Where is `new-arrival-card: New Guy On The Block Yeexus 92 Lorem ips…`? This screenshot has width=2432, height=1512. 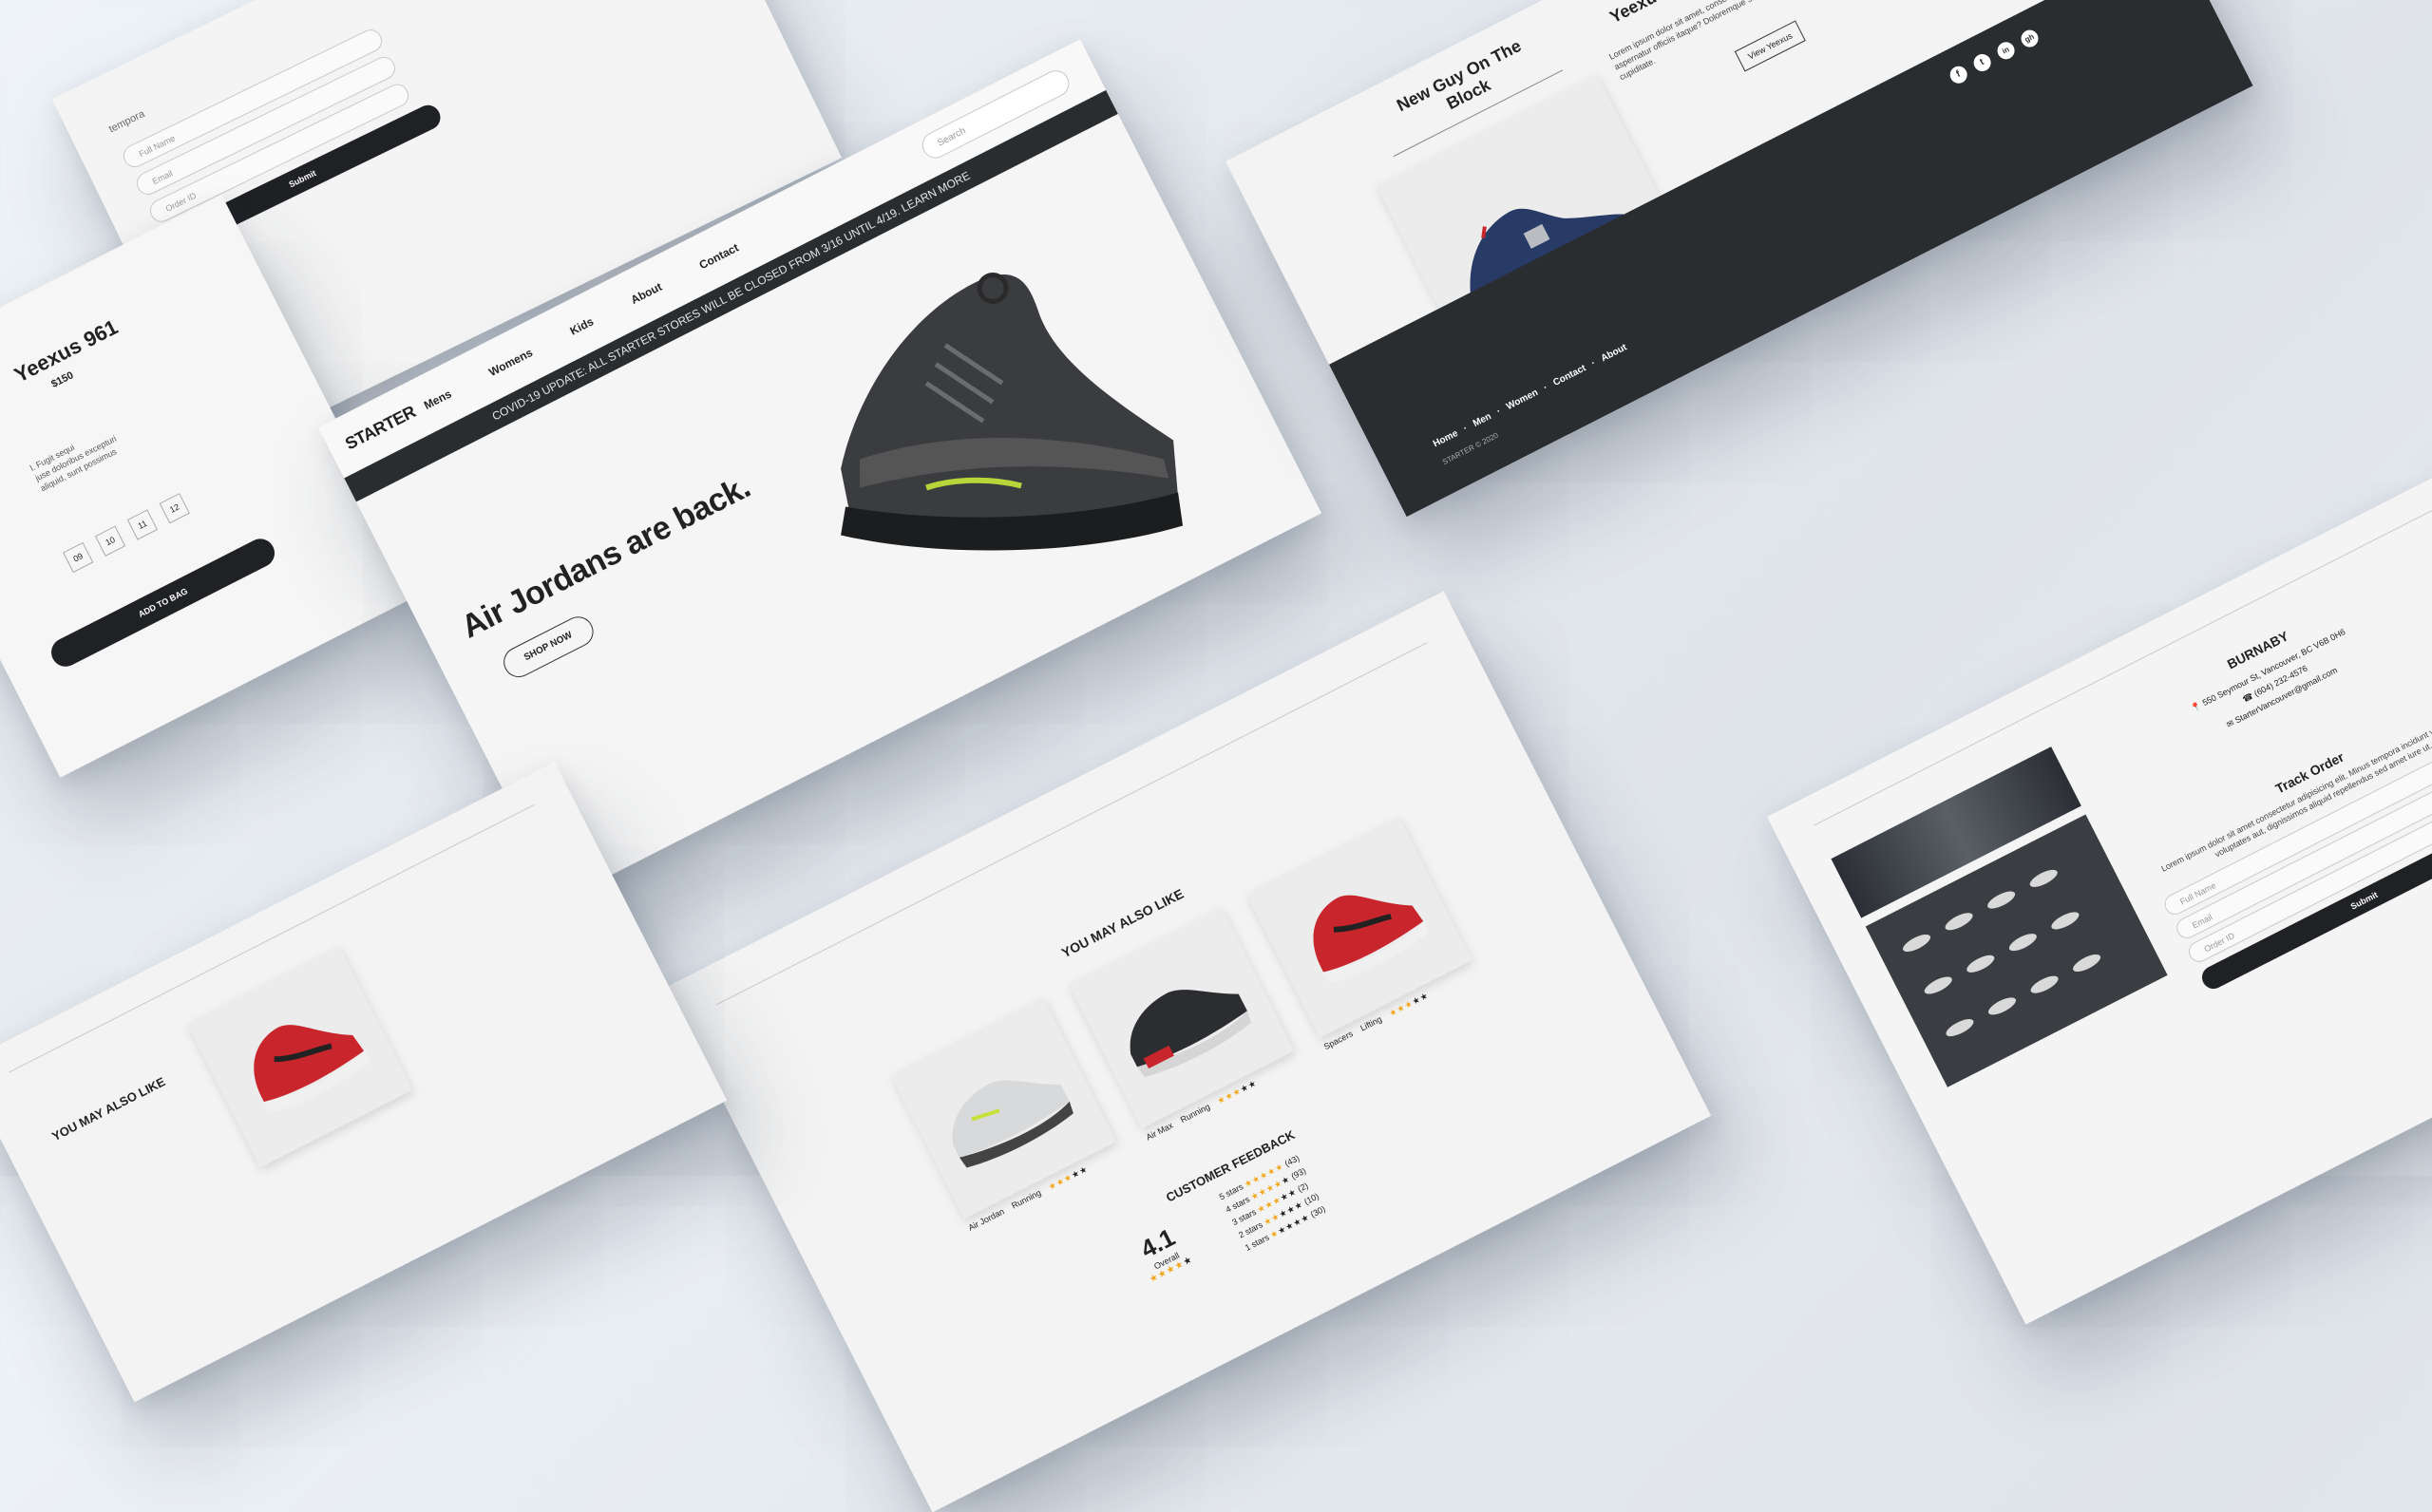
new-arrival-card: New Guy On The Block Yeexus 92 Lorem ips… is located at coordinates (1739, 259).